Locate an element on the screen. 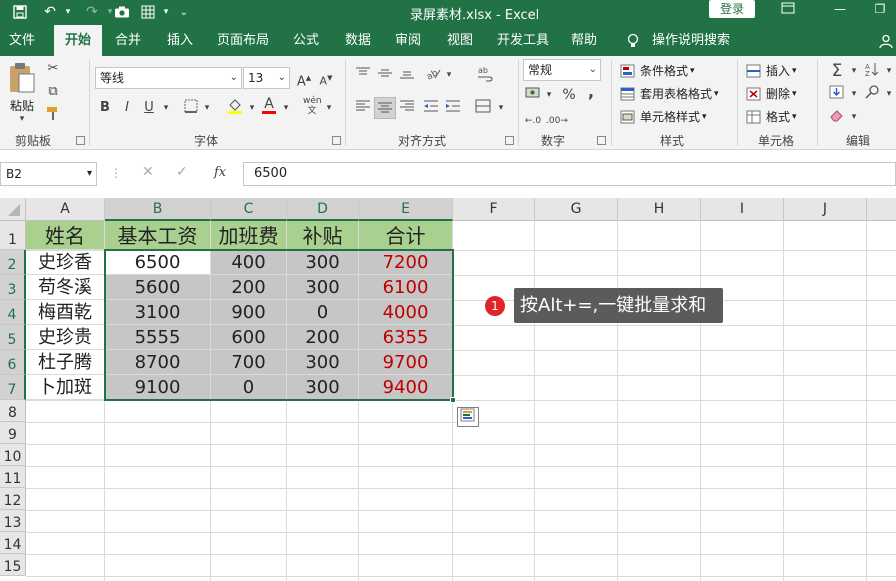  name-cell: 杜子腾 is located at coordinates (65, 362).